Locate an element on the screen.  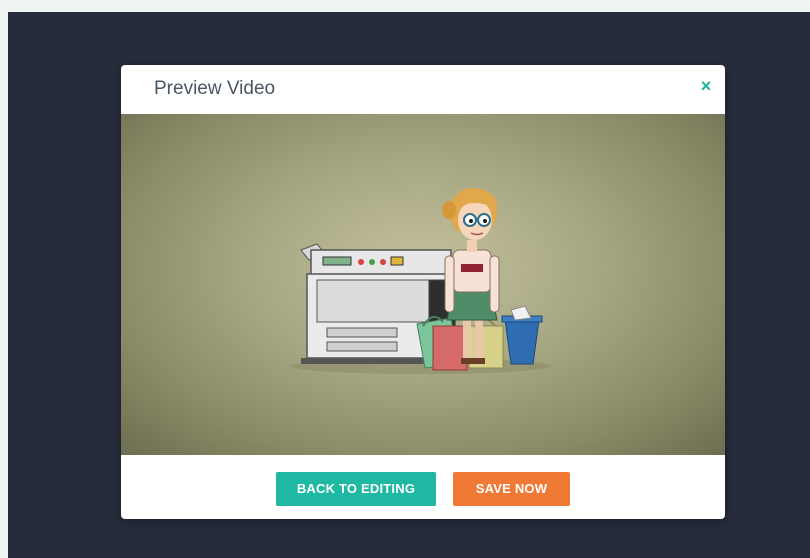
recycle-bin-icon is located at coordinates (522, 335).